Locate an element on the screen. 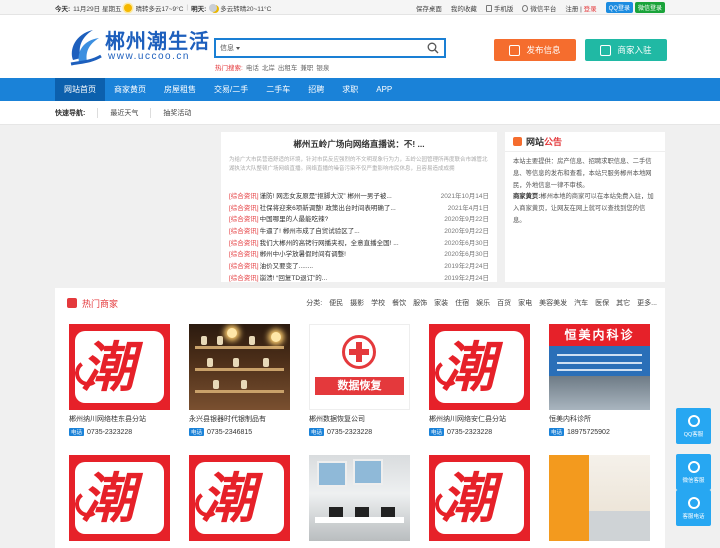 The image size is (720, 548). login-link: 登录 is located at coordinates (590, 9).